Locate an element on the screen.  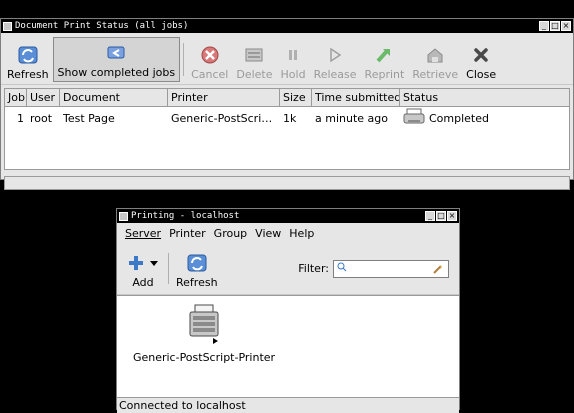
print-status-titlebar: Document Print Status (all jobs) _ □ × is located at coordinates (287, 26).